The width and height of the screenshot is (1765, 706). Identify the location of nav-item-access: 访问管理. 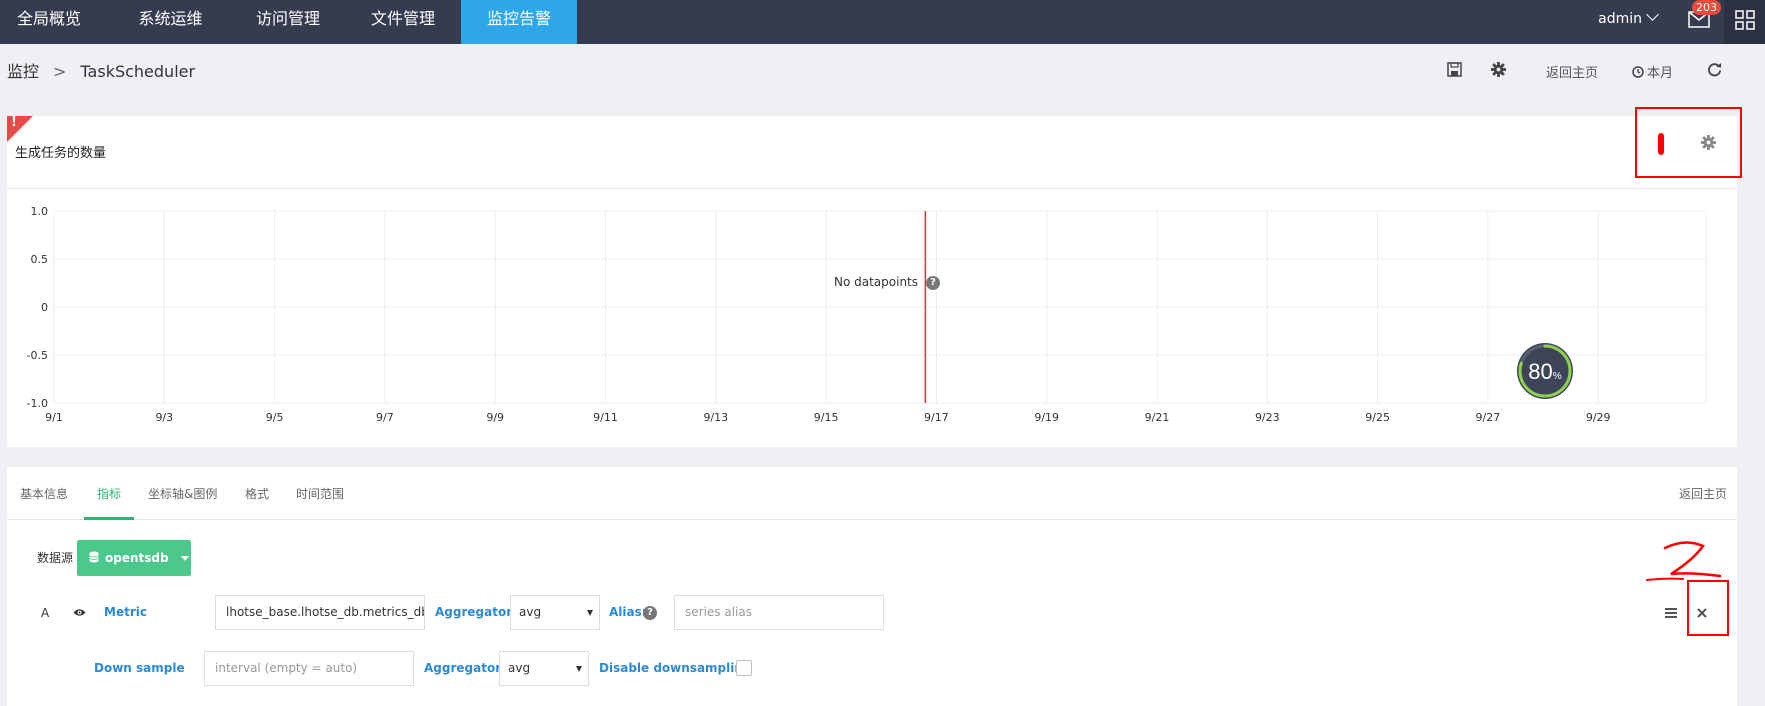
(288, 22).